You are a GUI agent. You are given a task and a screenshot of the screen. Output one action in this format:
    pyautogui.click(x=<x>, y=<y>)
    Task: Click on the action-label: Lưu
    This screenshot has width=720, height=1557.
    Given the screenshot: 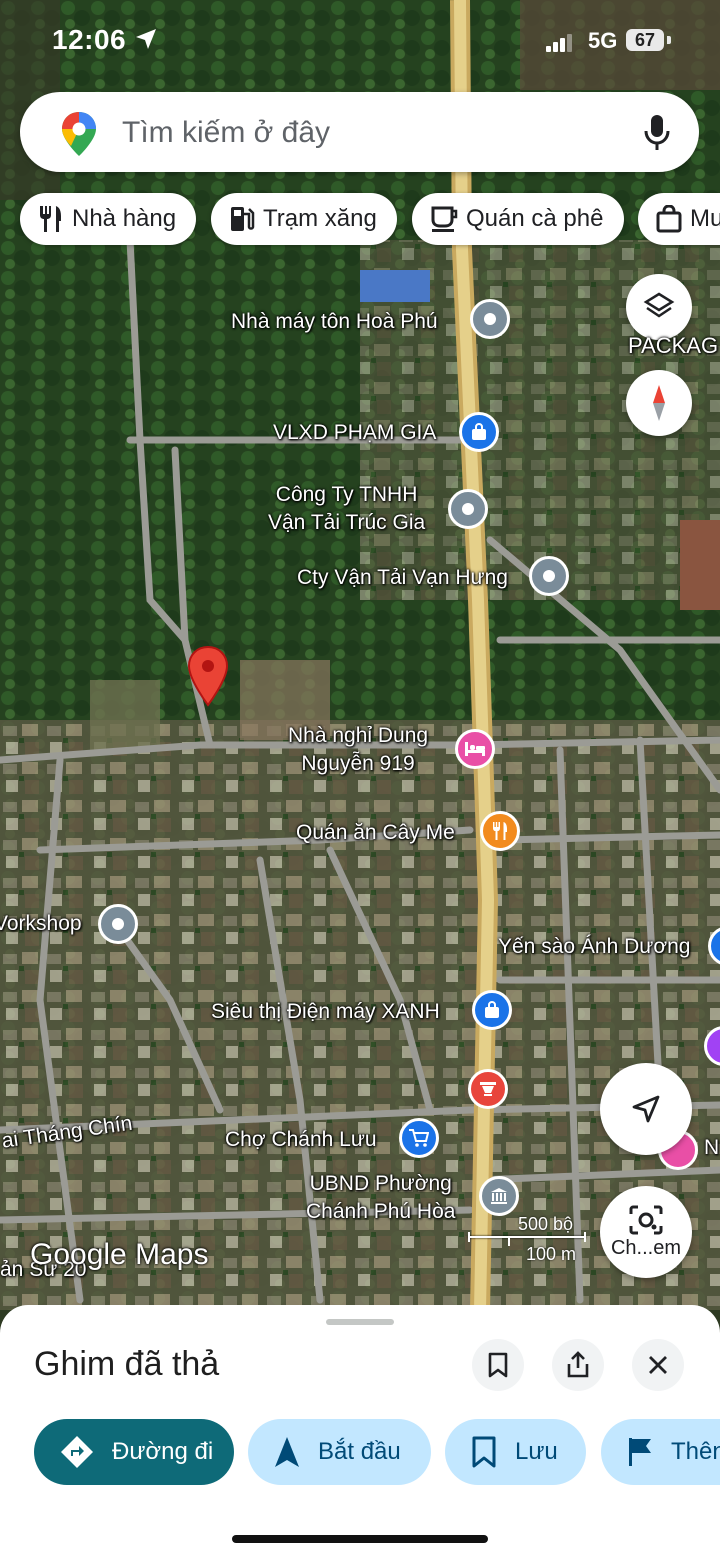 What is the action you would take?
    pyautogui.click(x=536, y=1451)
    